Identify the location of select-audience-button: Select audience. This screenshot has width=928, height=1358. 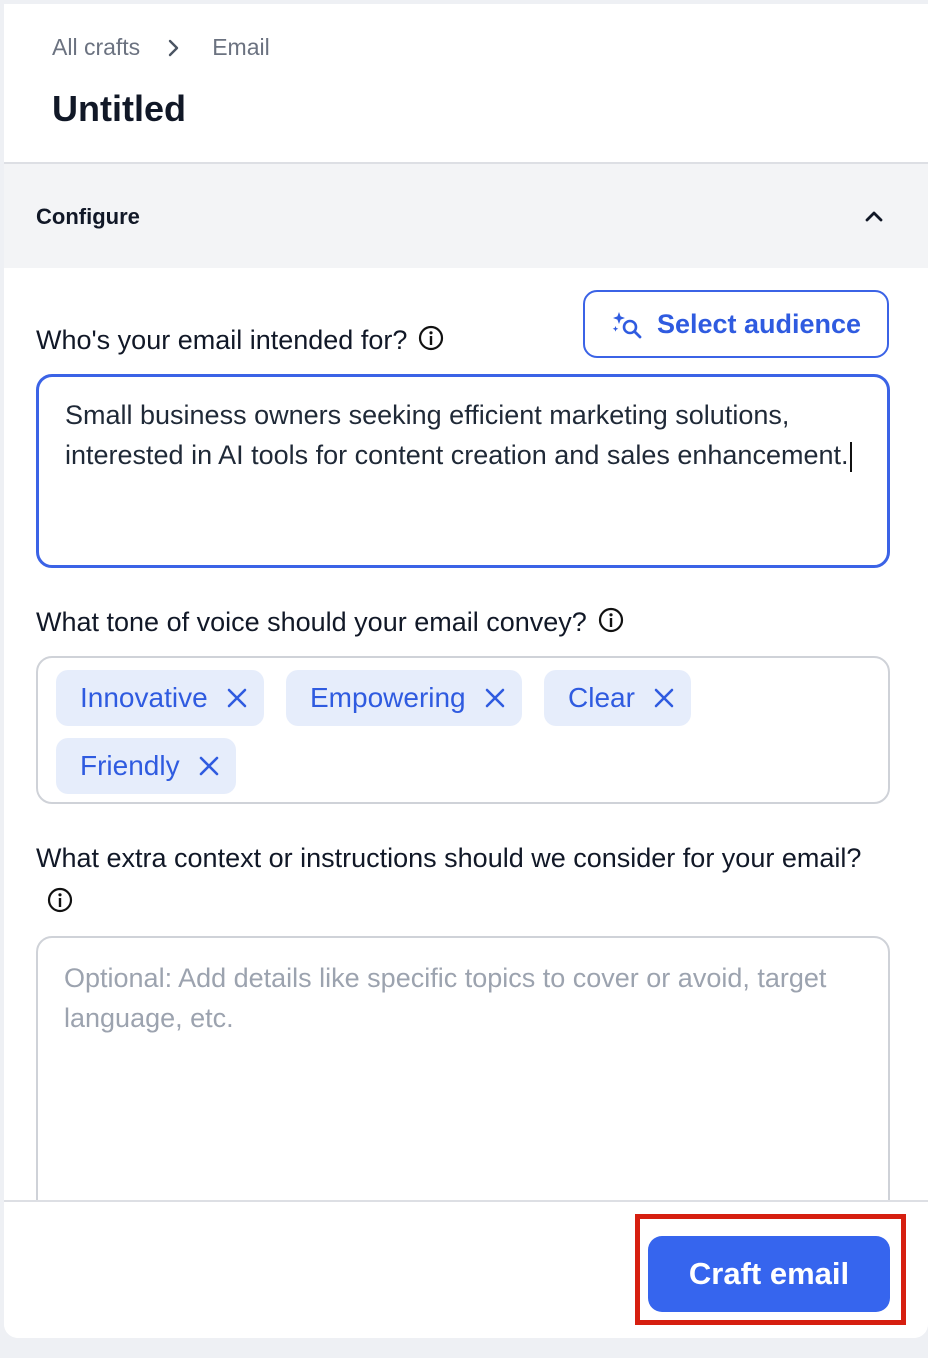
(736, 324).